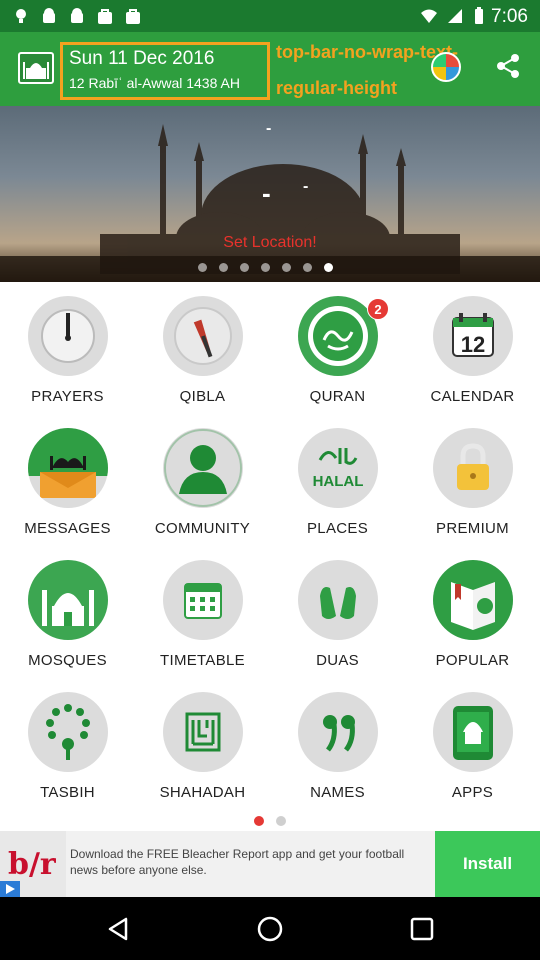  Describe the element at coordinates (472, 396) in the screenshot. I see `grid-item-label: CALENDAR` at that location.